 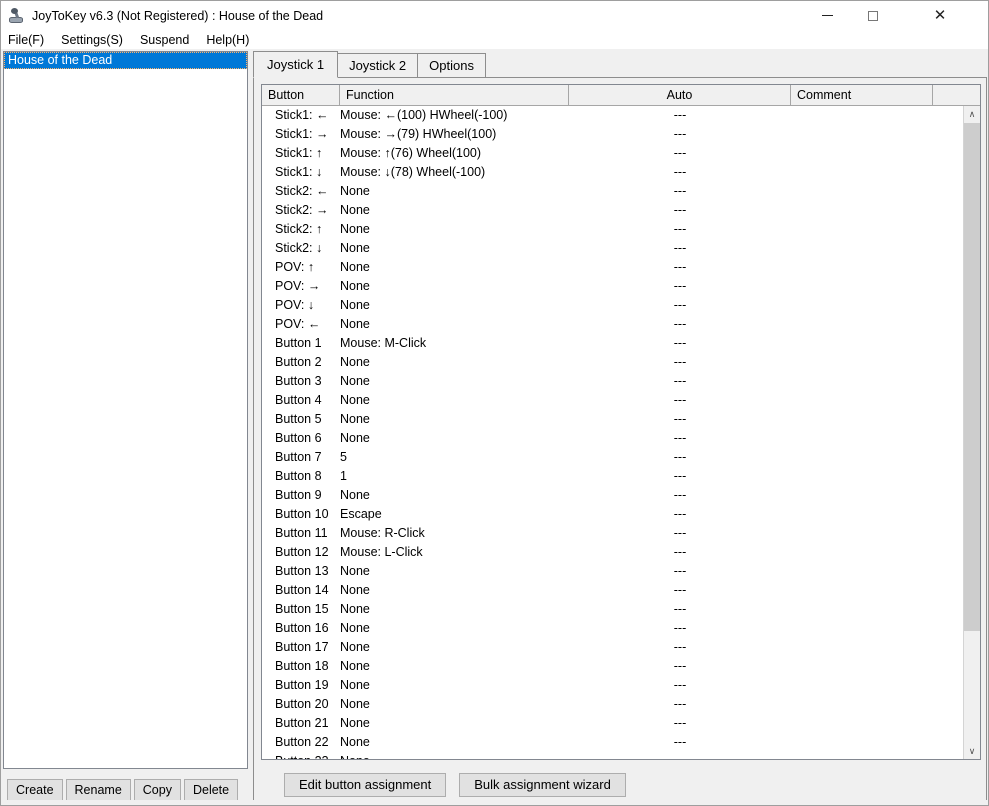 What do you see at coordinates (298, 362) in the screenshot?
I see `cell-button: Button 2` at bounding box center [298, 362].